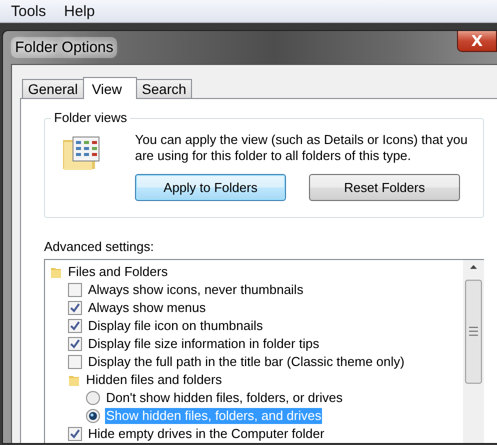 This screenshot has width=497, height=445. Describe the element at coordinates (210, 187) in the screenshot. I see `folder-button: Apply to Folders` at that location.